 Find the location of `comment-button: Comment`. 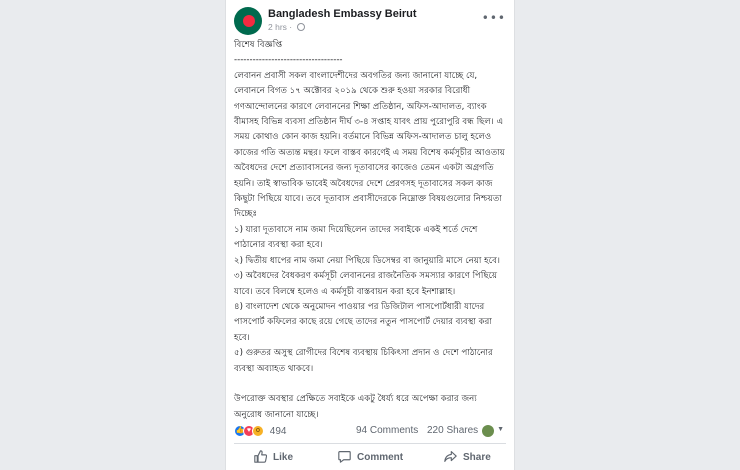

comment-button: Comment is located at coordinates (370, 456).